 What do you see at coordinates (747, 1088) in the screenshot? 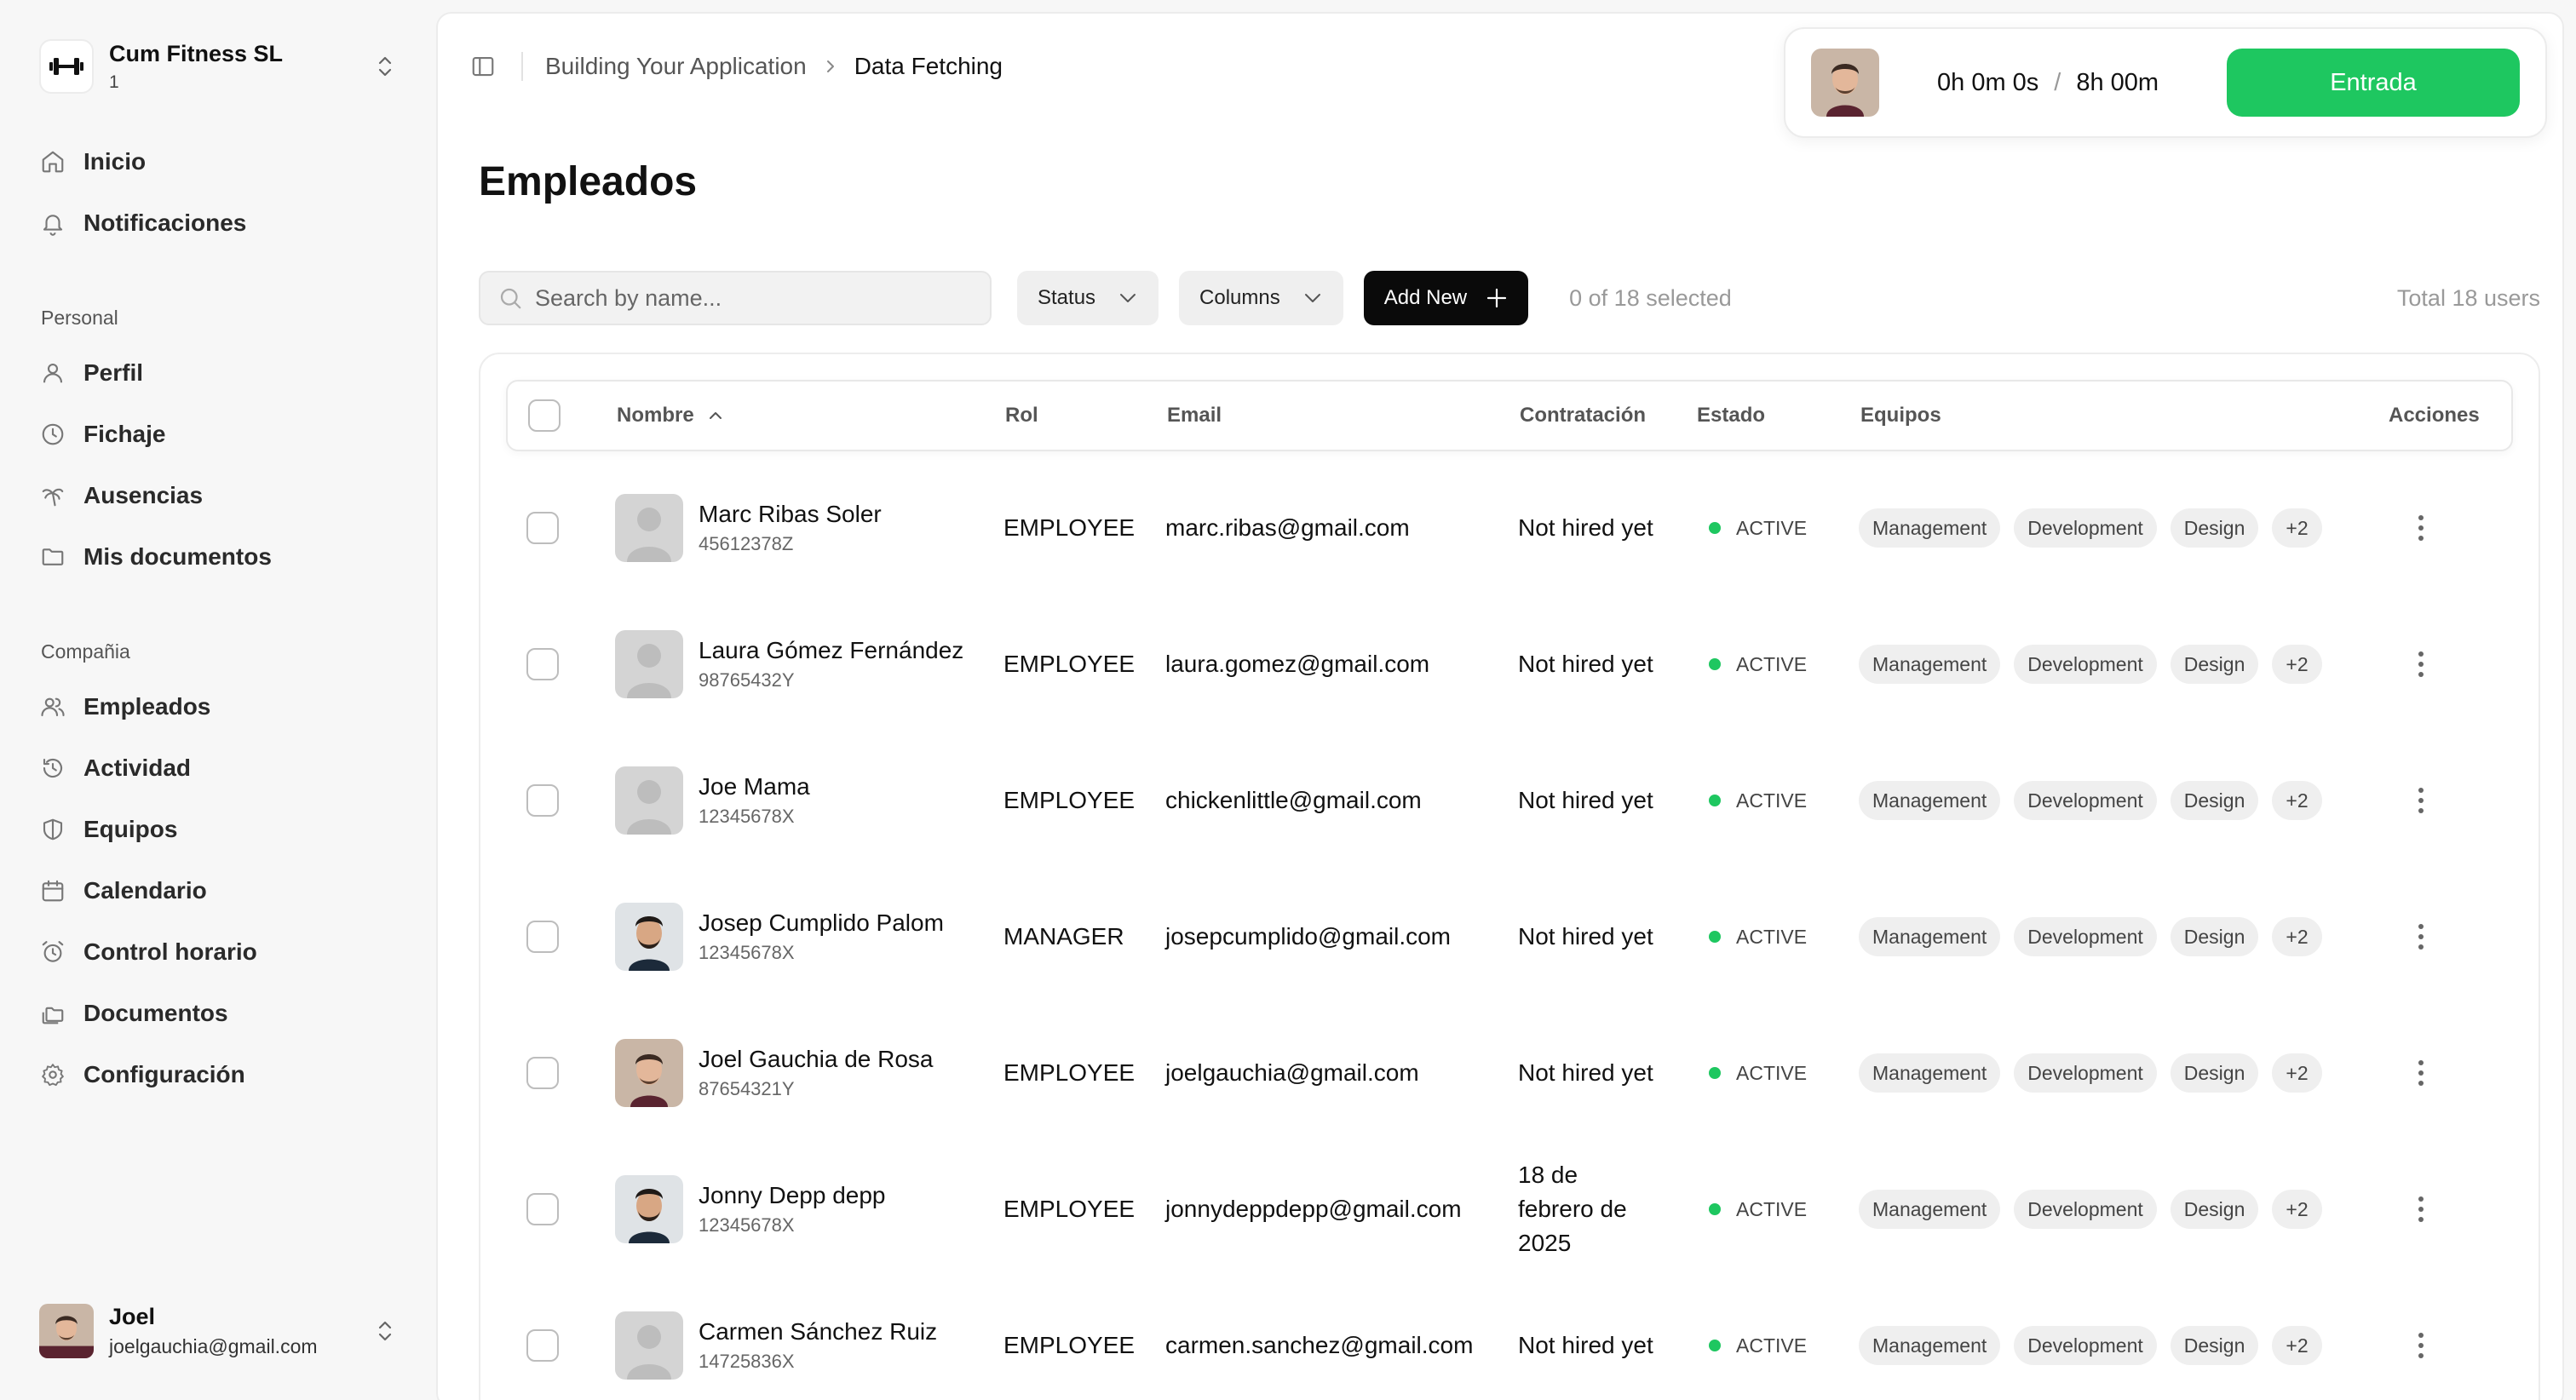
I see `employee-dni: 87654321Y` at bounding box center [747, 1088].